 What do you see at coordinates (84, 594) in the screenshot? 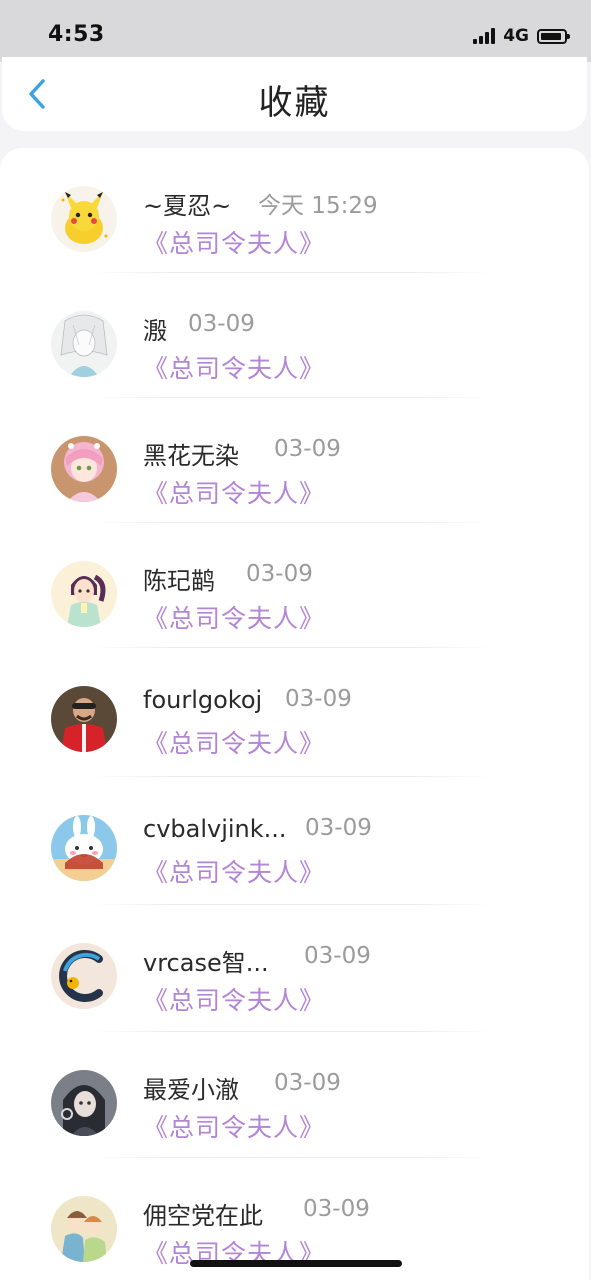
I see `ponytail-girl-avatar` at bounding box center [84, 594].